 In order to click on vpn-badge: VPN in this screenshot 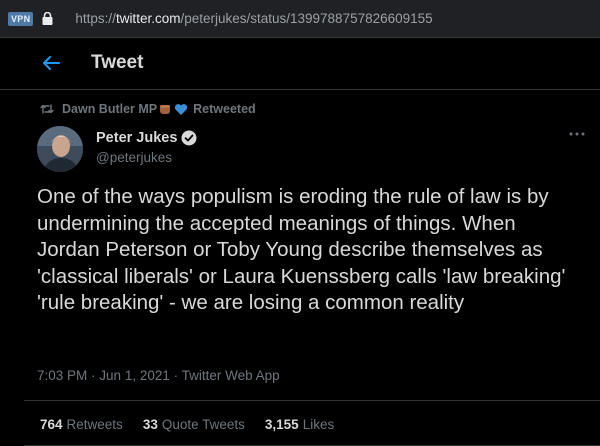, I will do `click(21, 18)`.